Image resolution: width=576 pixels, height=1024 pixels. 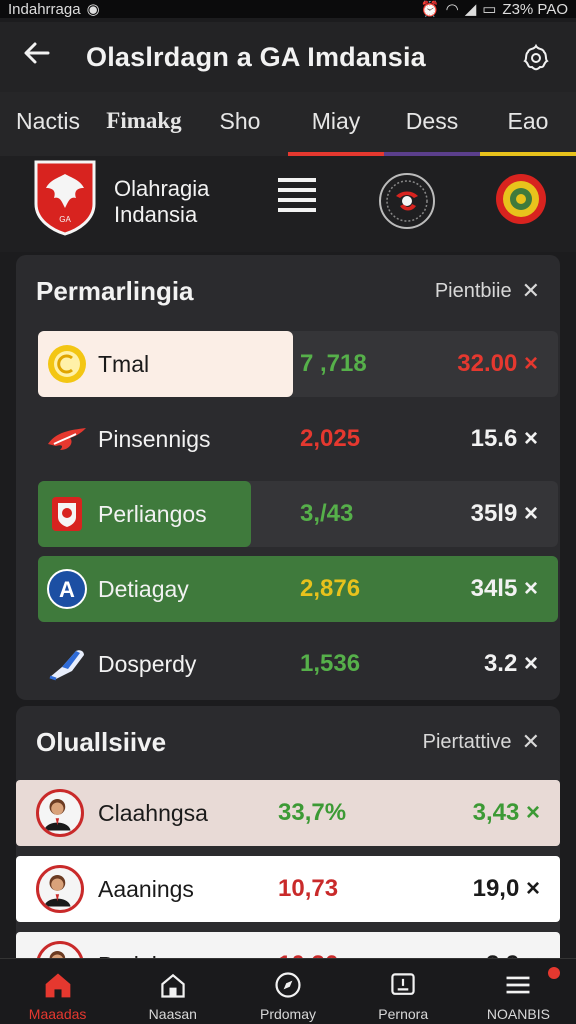 I want to click on house-outline-icon, so click(x=173, y=985).